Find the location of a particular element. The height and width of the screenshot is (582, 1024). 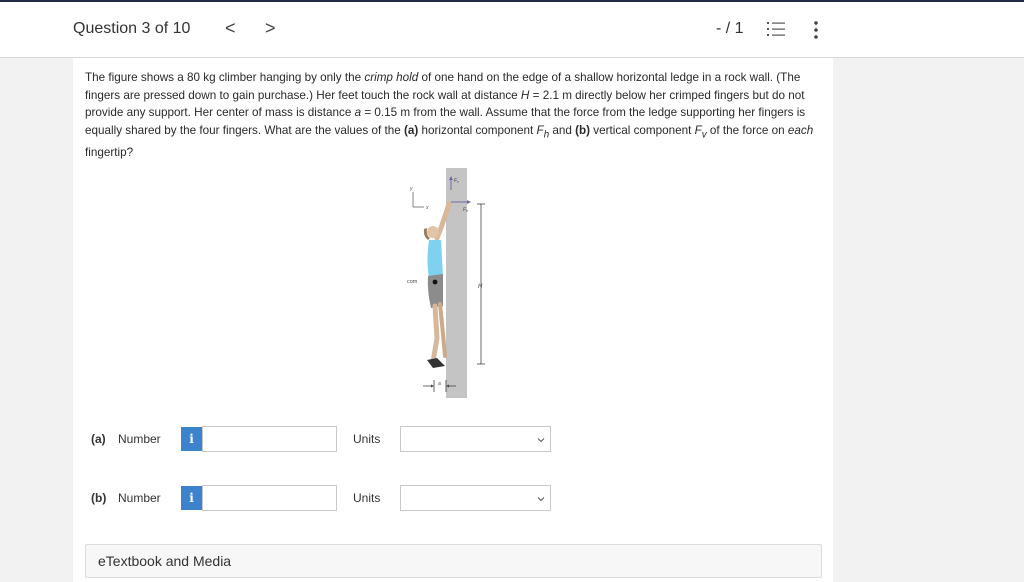

number-input-b is located at coordinates (269, 498).